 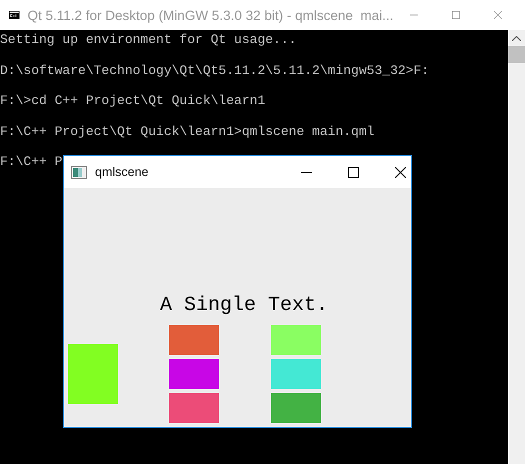 What do you see at coordinates (244, 305) in the screenshot?
I see `scene-text: A Single Text.` at bounding box center [244, 305].